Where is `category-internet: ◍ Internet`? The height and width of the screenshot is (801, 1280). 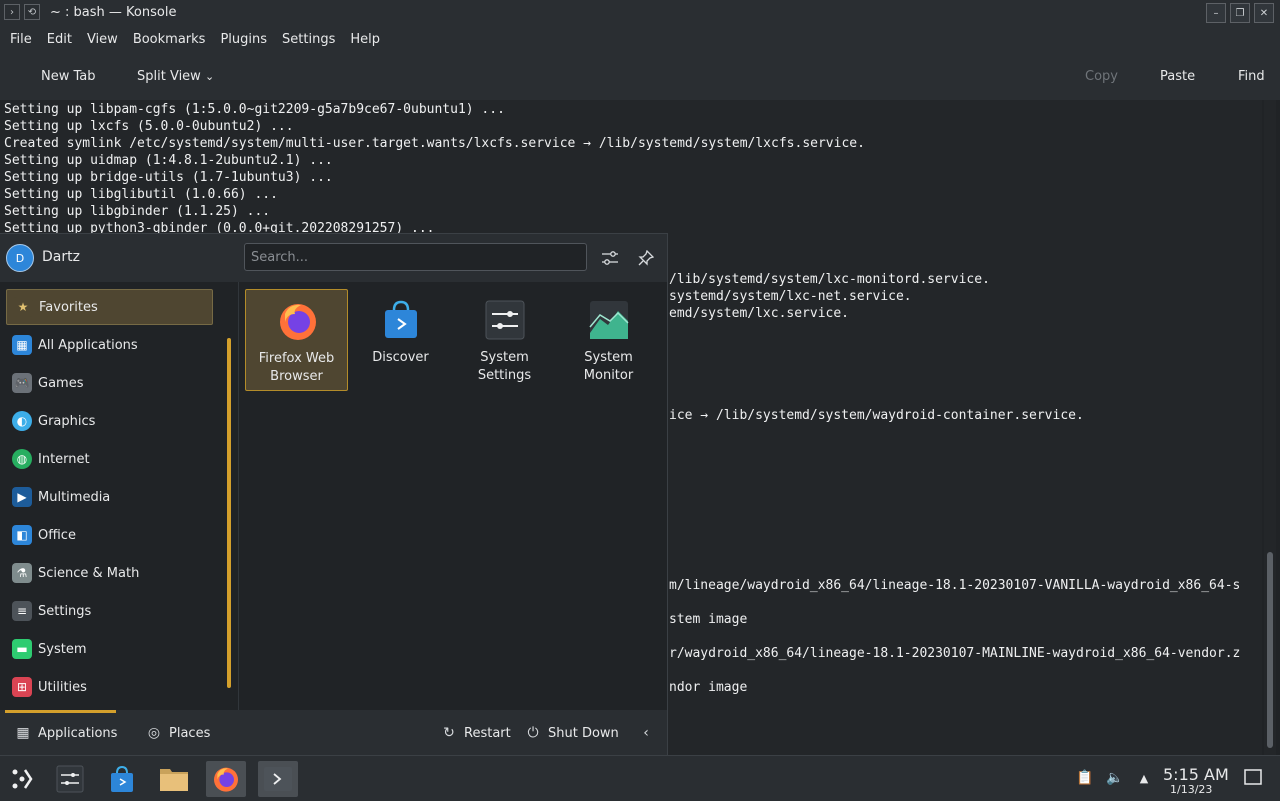 category-internet: ◍ Internet is located at coordinates (109, 459).